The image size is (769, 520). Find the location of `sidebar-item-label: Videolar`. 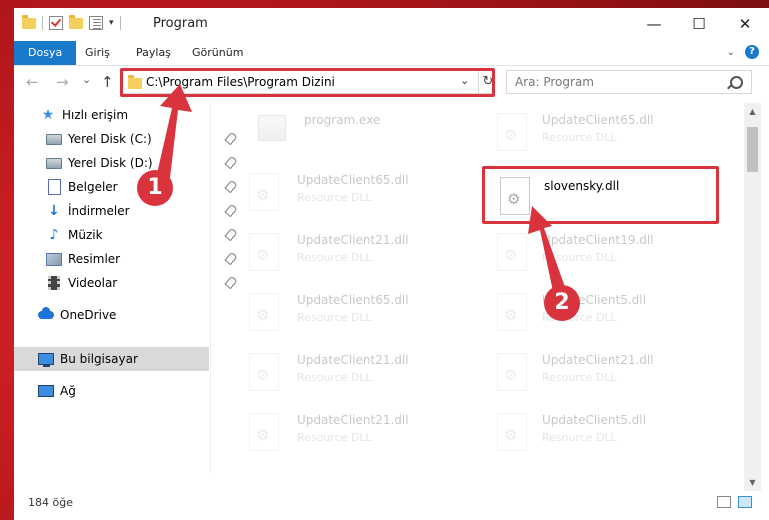

sidebar-item-label: Videolar is located at coordinates (93, 283).